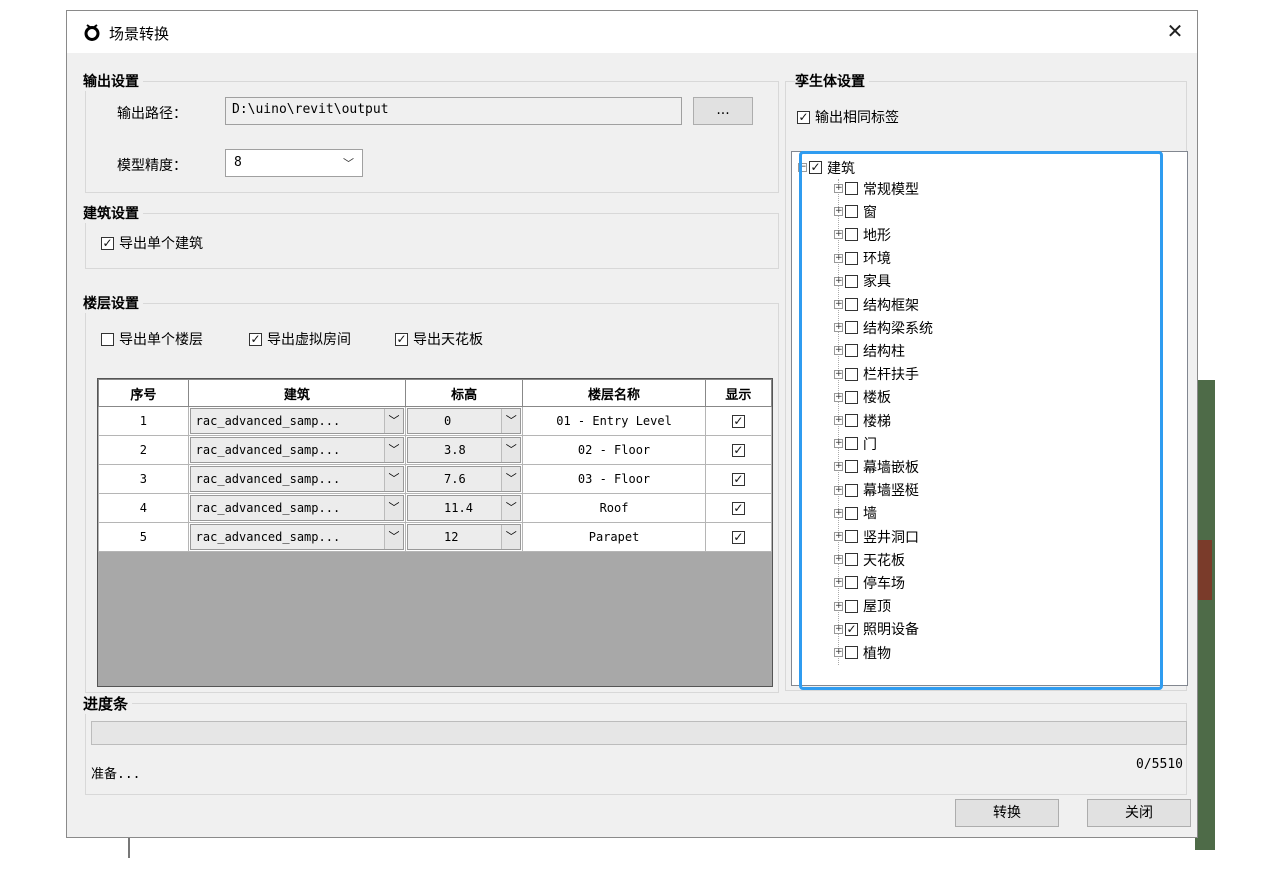 The height and width of the screenshot is (872, 1268). I want to click on tree-node: + 结构柱, so click(869, 350).